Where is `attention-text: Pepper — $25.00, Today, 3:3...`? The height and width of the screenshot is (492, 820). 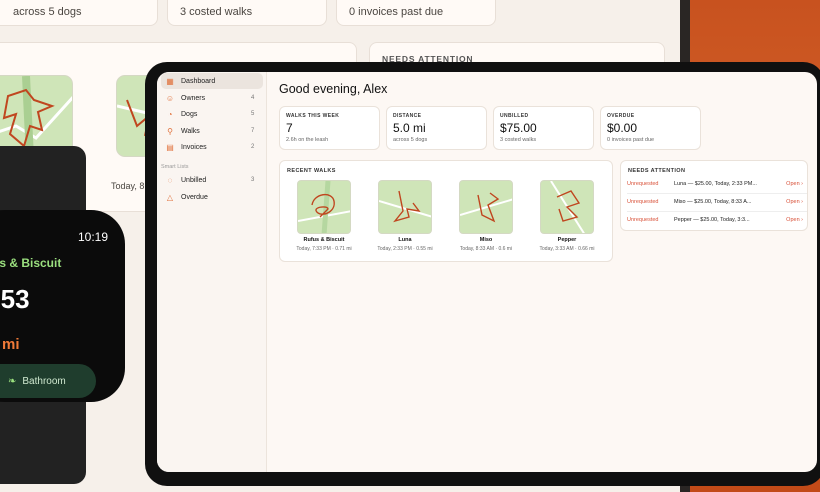
attention-text: Pepper — $25.00, Today, 3:3... is located at coordinates (712, 220).